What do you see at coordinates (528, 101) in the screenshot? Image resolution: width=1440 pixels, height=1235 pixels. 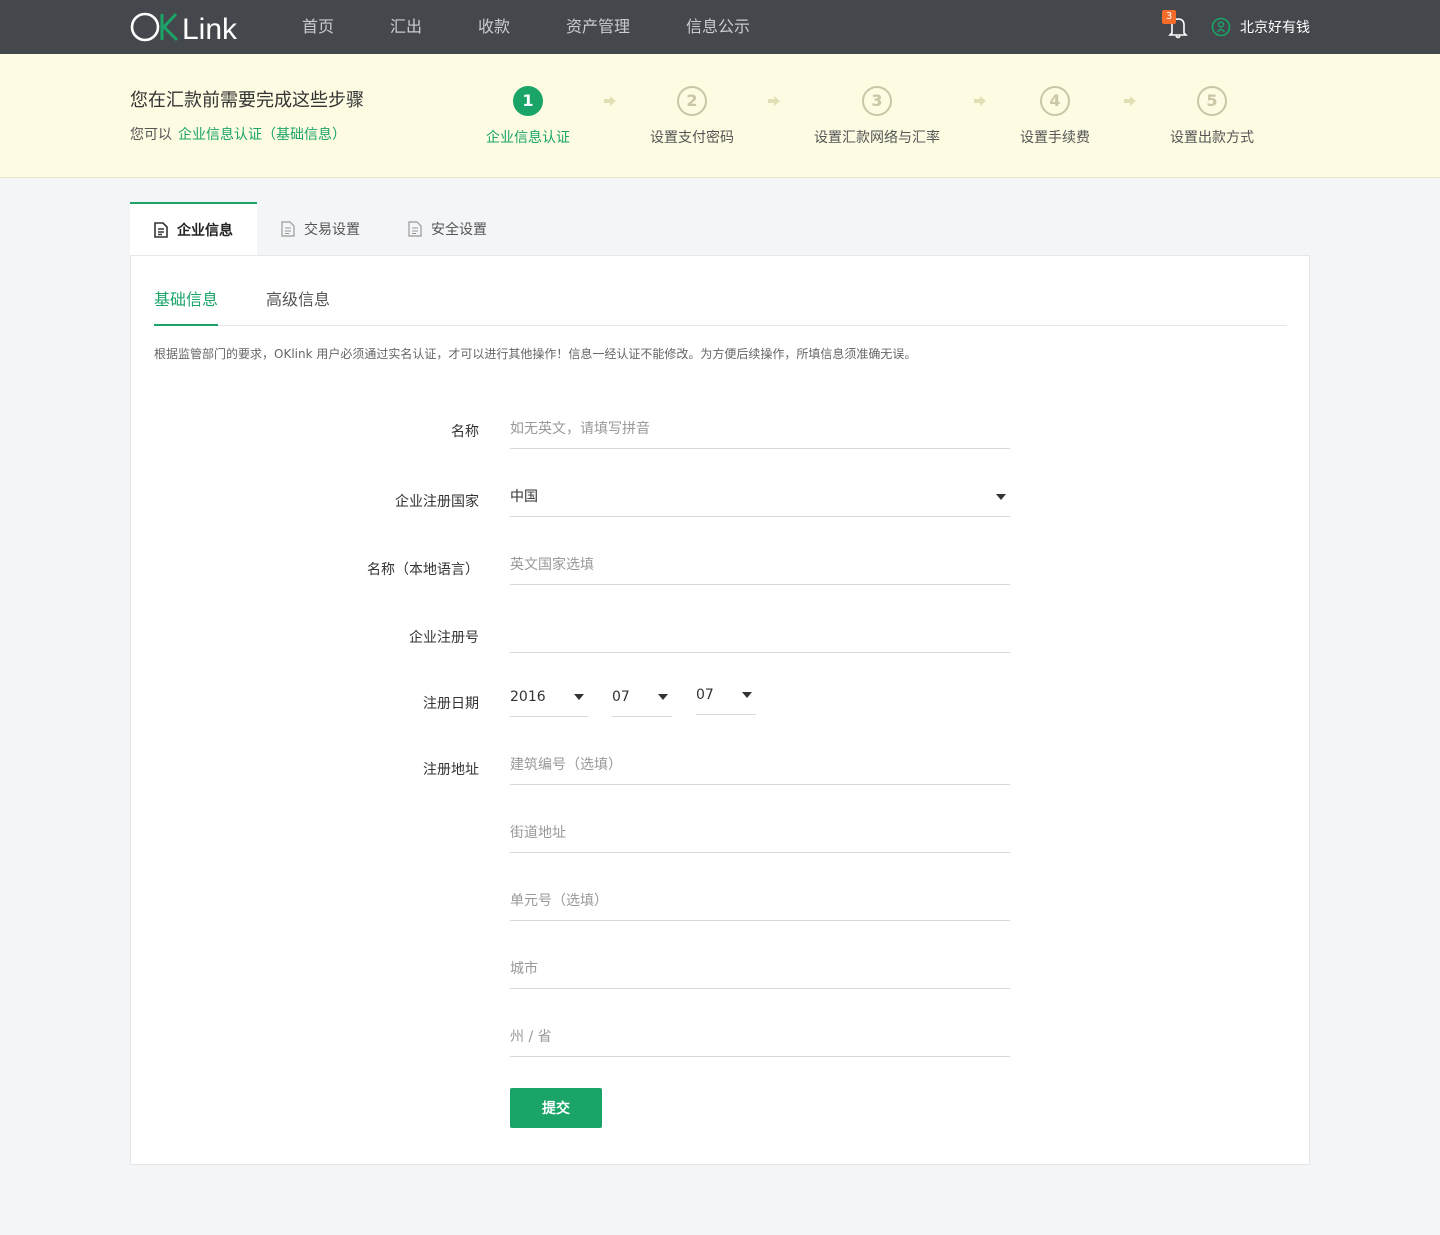 I see `step-number: 1` at bounding box center [528, 101].